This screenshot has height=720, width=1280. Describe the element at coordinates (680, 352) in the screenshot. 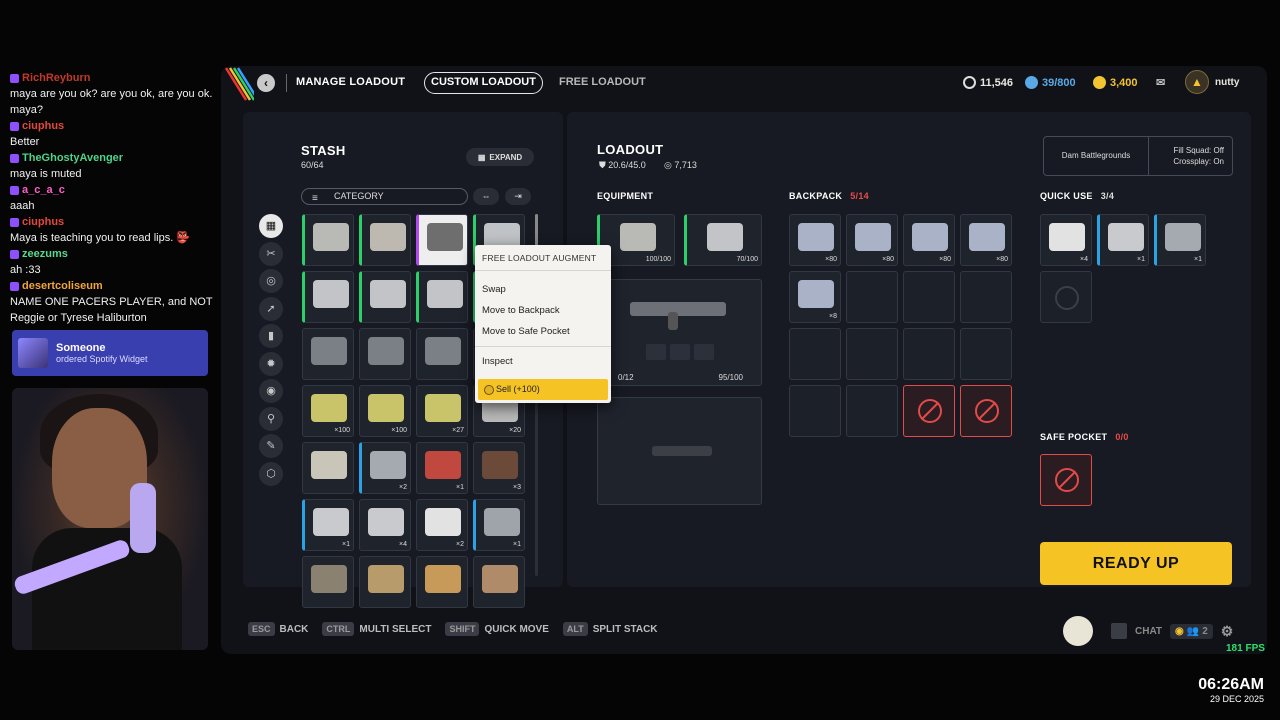

I see `underbarrel-attachment-icon` at that location.